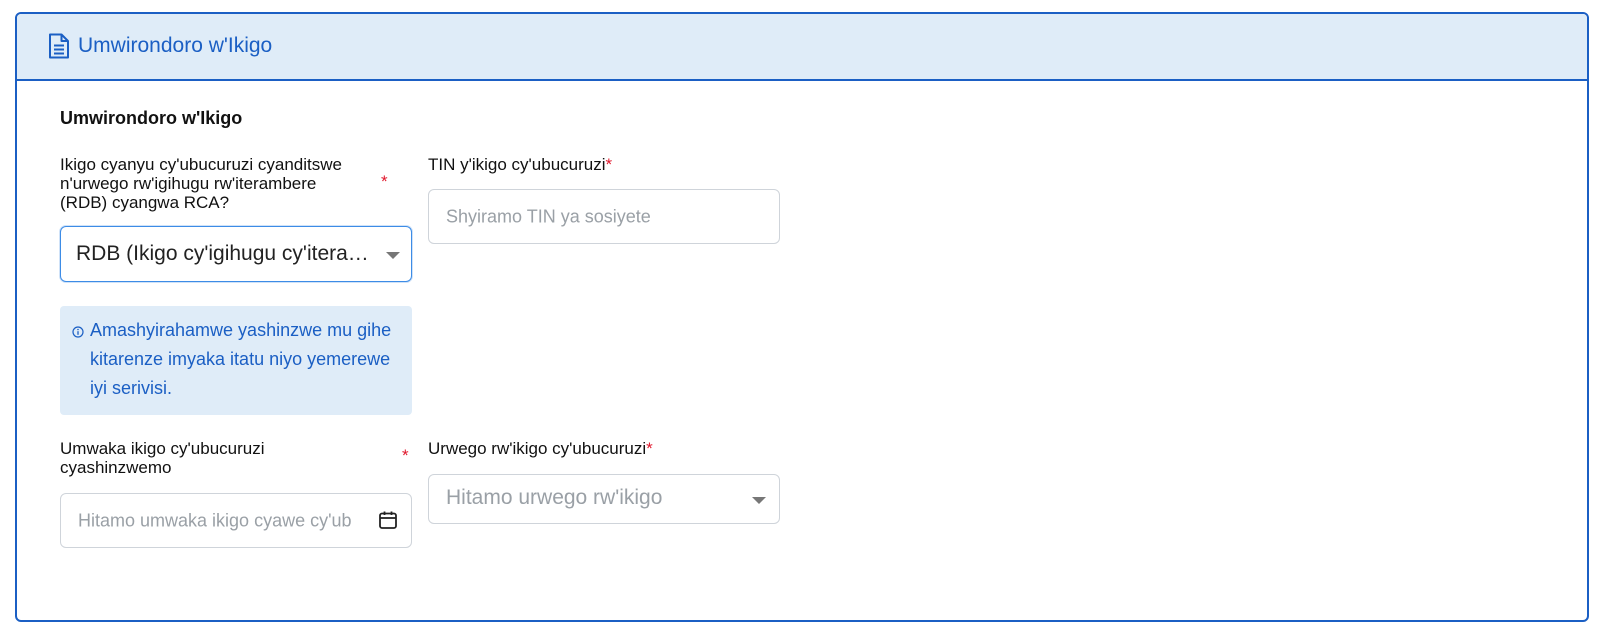  I want to click on card-header: Umwirondoro w'Ikigo, so click(802, 47).